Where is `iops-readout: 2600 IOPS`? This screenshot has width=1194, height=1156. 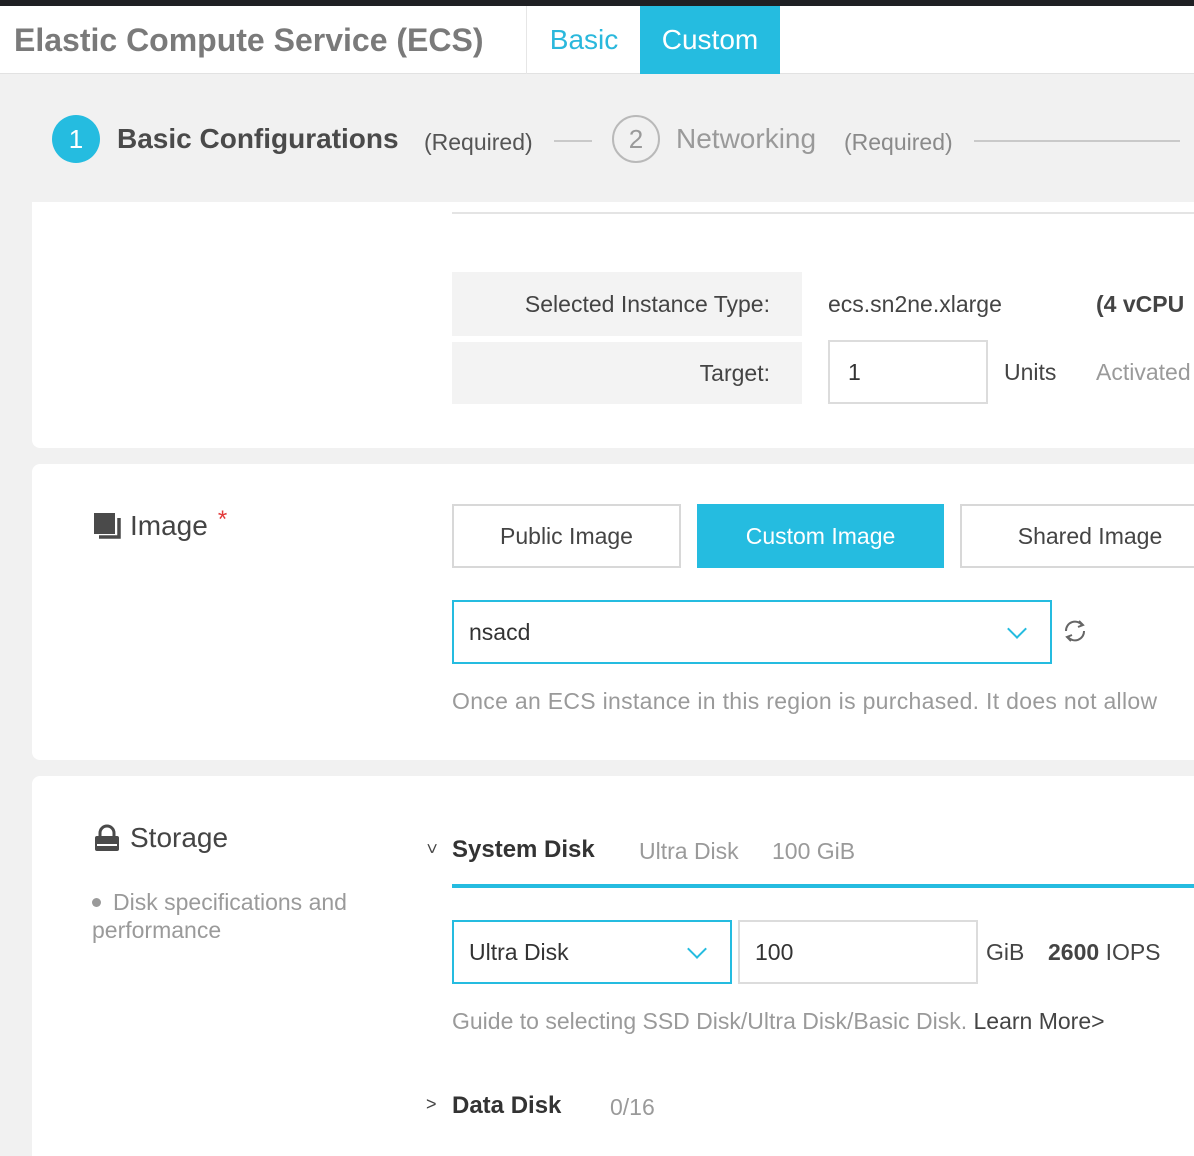 iops-readout: 2600 IOPS is located at coordinates (1104, 952).